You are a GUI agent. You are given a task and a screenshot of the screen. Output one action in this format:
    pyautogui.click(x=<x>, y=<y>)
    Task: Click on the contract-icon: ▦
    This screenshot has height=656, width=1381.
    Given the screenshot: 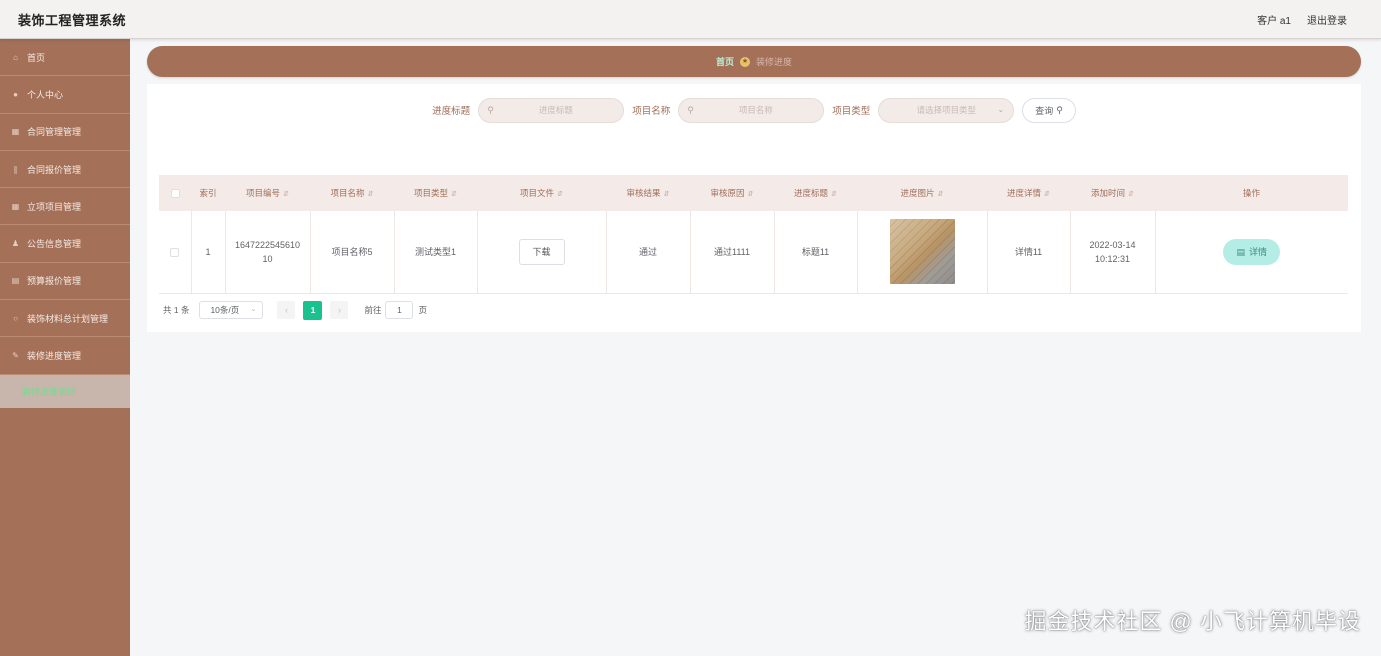 What is the action you would take?
    pyautogui.click(x=15, y=132)
    